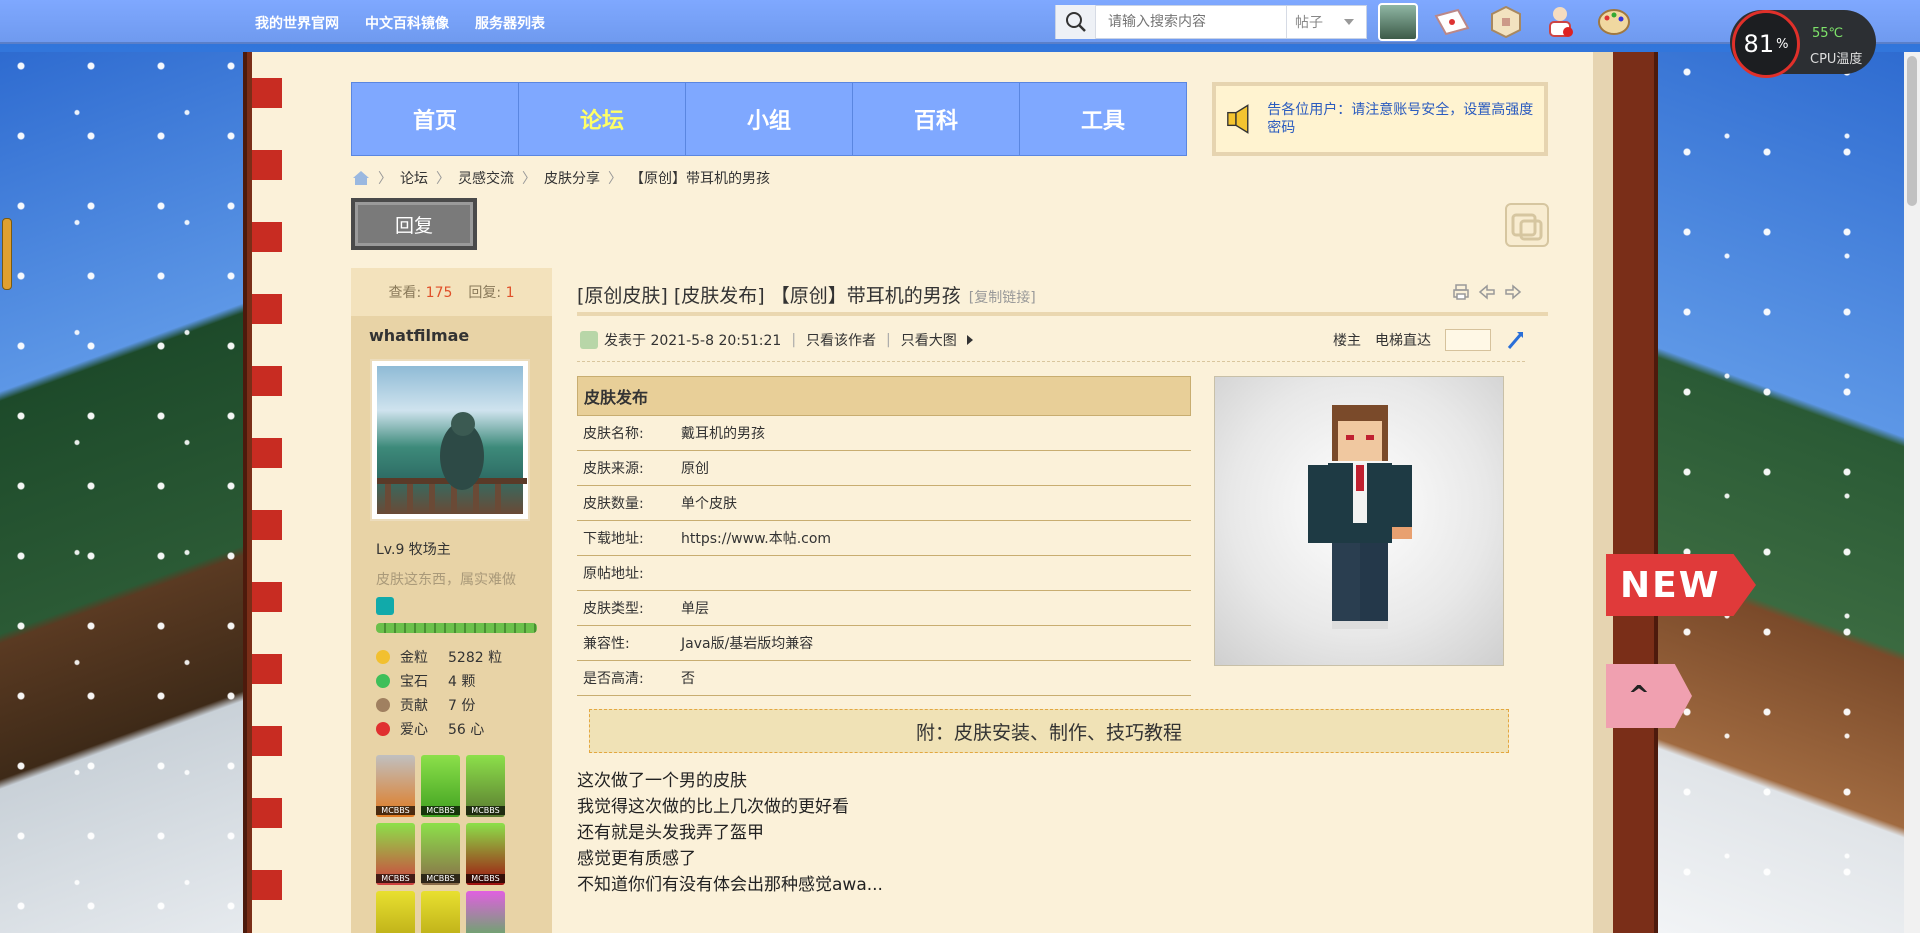 This screenshot has height=933, width=1920. What do you see at coordinates (769, 296) in the screenshot?
I see `thread-title-text: [原创皮肤] [皮肤发布] 【原创】带耳机的男孩` at bounding box center [769, 296].